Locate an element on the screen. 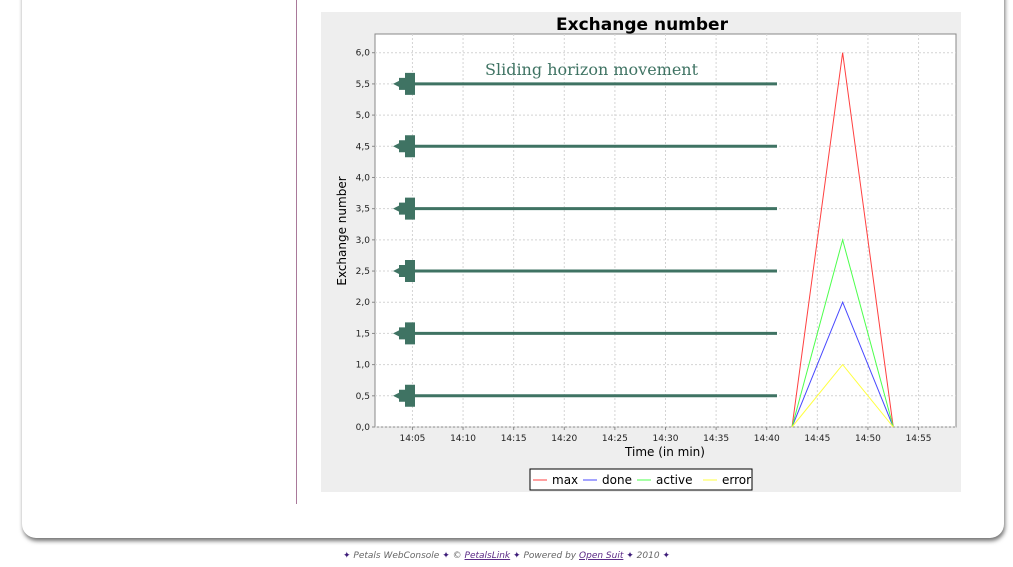 This screenshot has height=567, width=1013. y-axis-ticks: 0,0 0,5 1,0 1,5 2,0 2,5 3,0 3,5 4,0 4,5 5,0 5,5 6,0 is located at coordinates (365, 241).